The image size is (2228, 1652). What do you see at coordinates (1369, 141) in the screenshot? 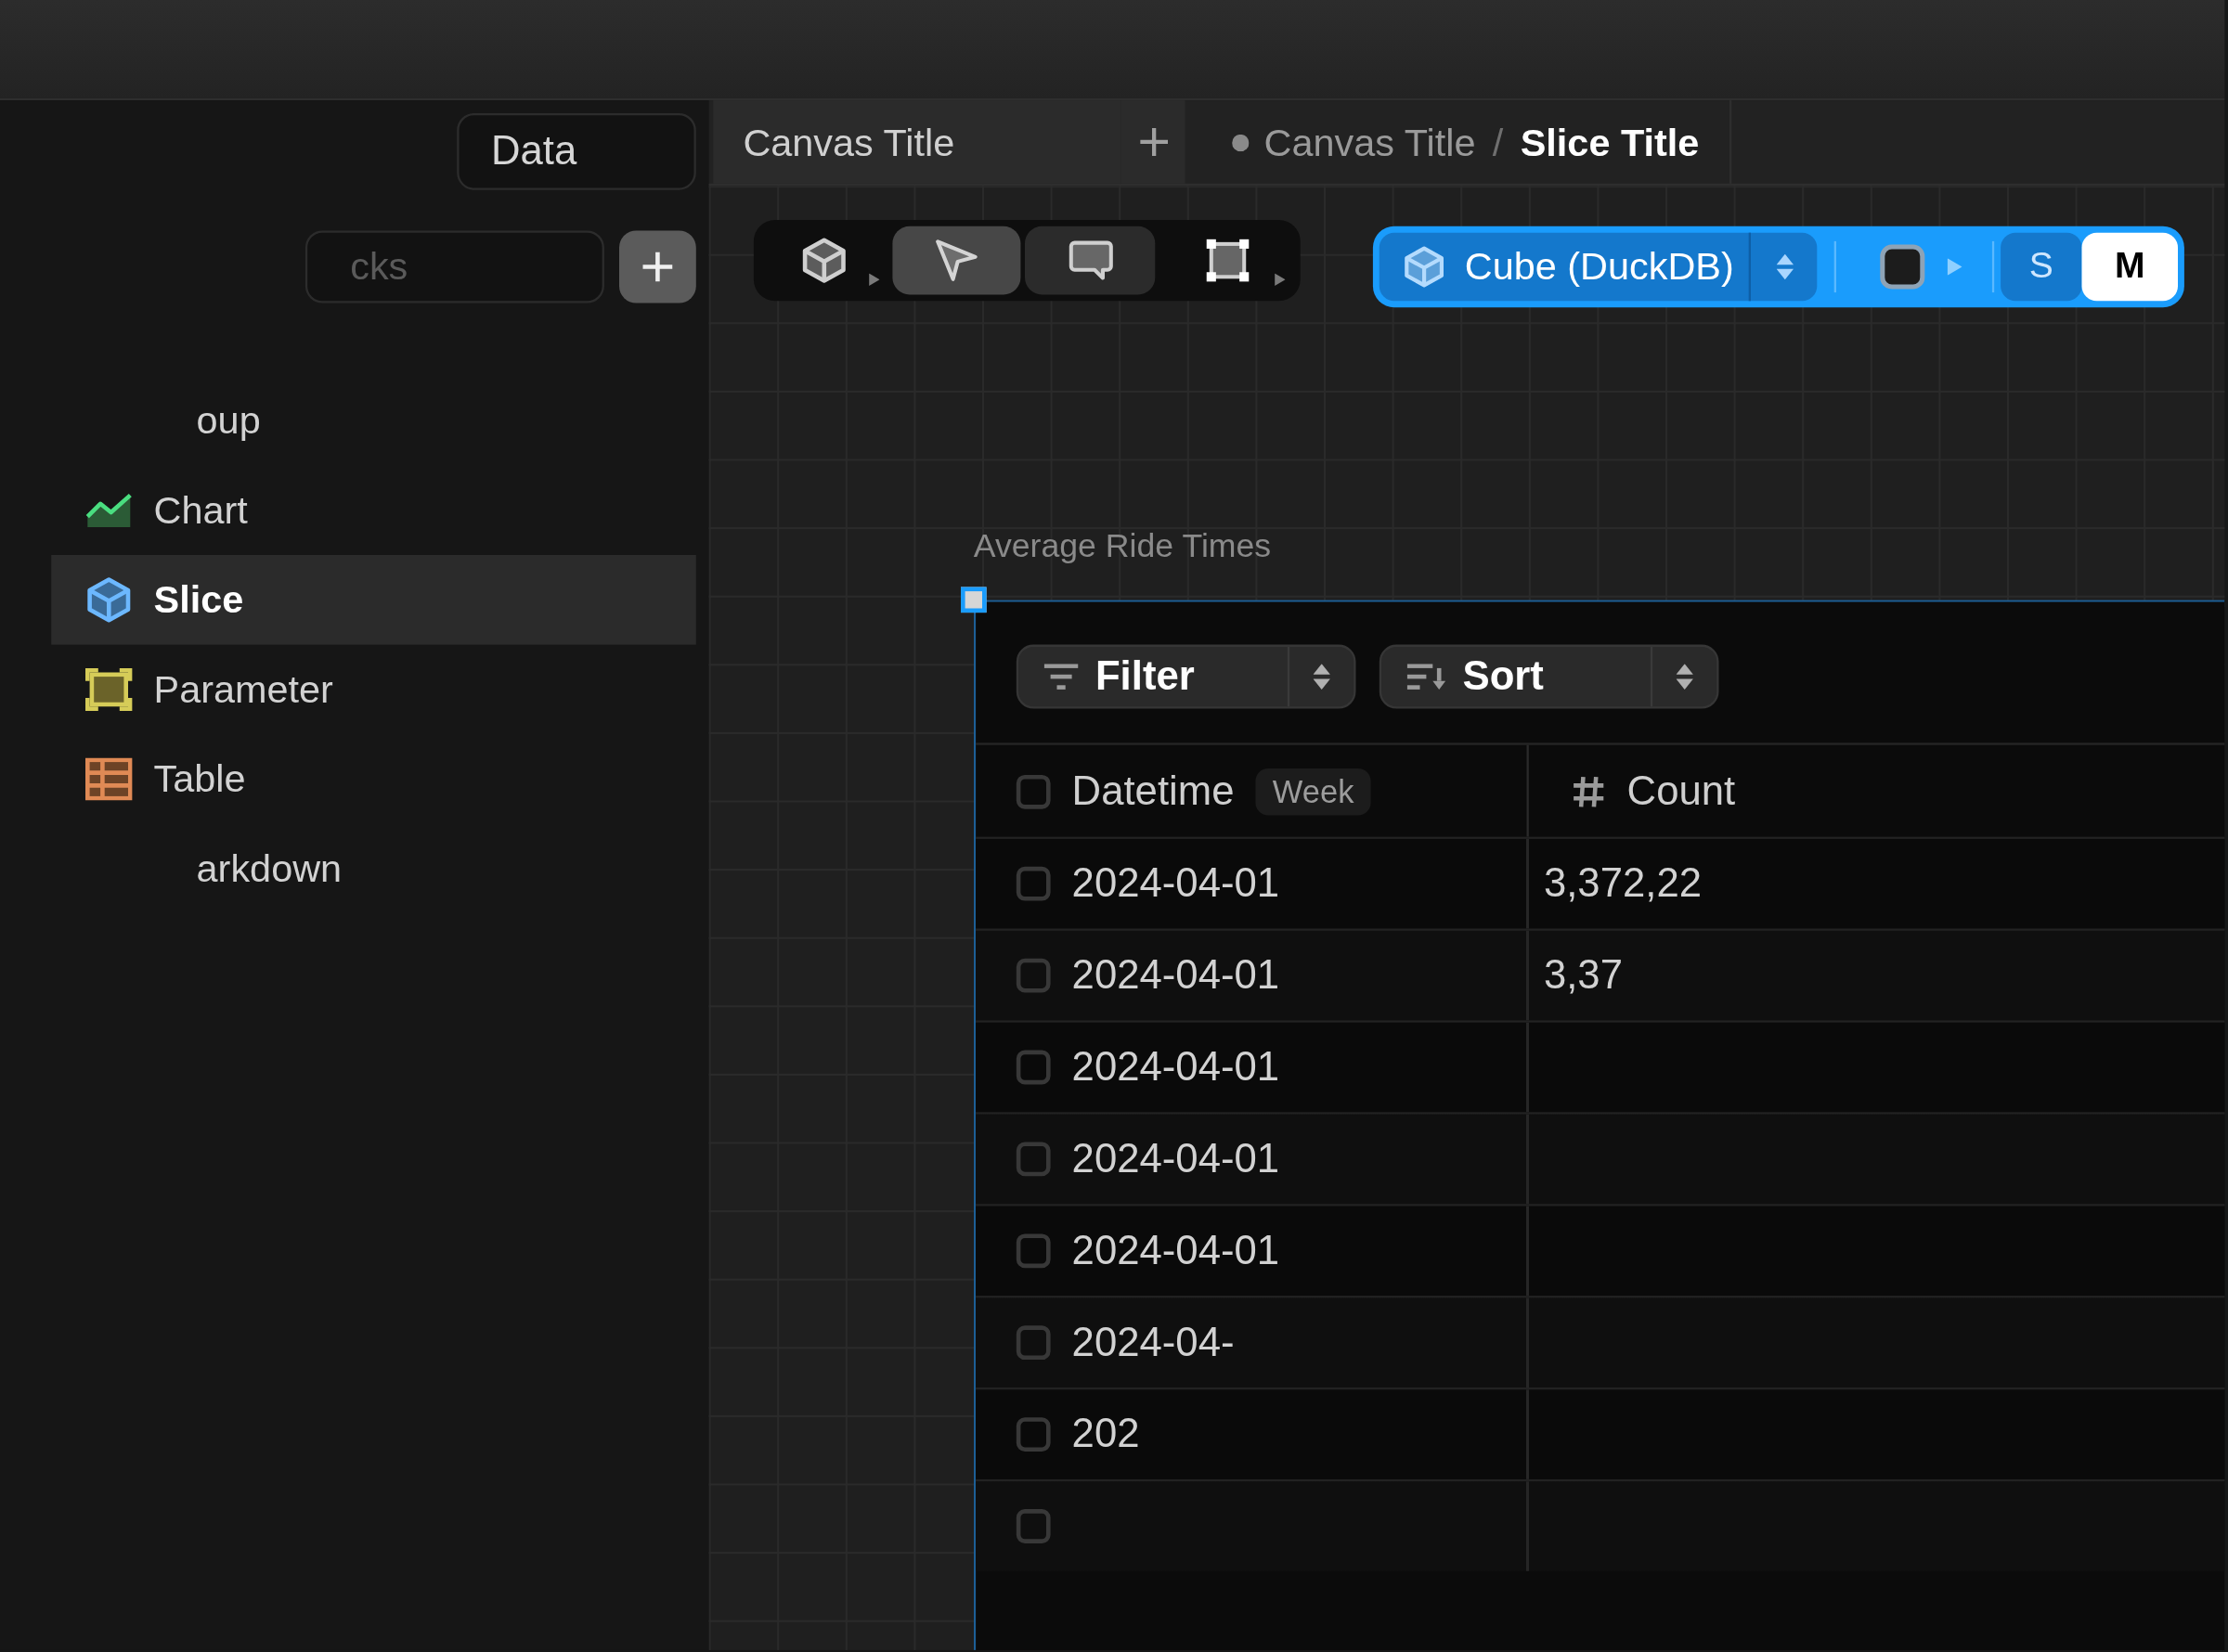
I see `breadcrumb-link: Canvas Title` at bounding box center [1369, 141].